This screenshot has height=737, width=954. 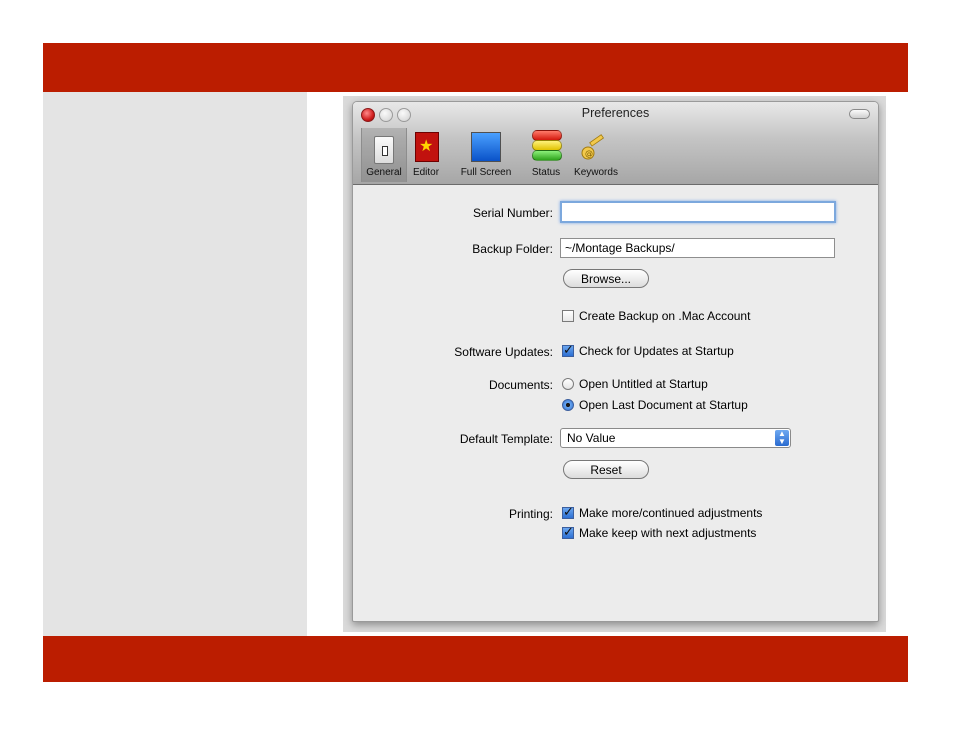 I want to click on tab-general: General, so click(x=384, y=155).